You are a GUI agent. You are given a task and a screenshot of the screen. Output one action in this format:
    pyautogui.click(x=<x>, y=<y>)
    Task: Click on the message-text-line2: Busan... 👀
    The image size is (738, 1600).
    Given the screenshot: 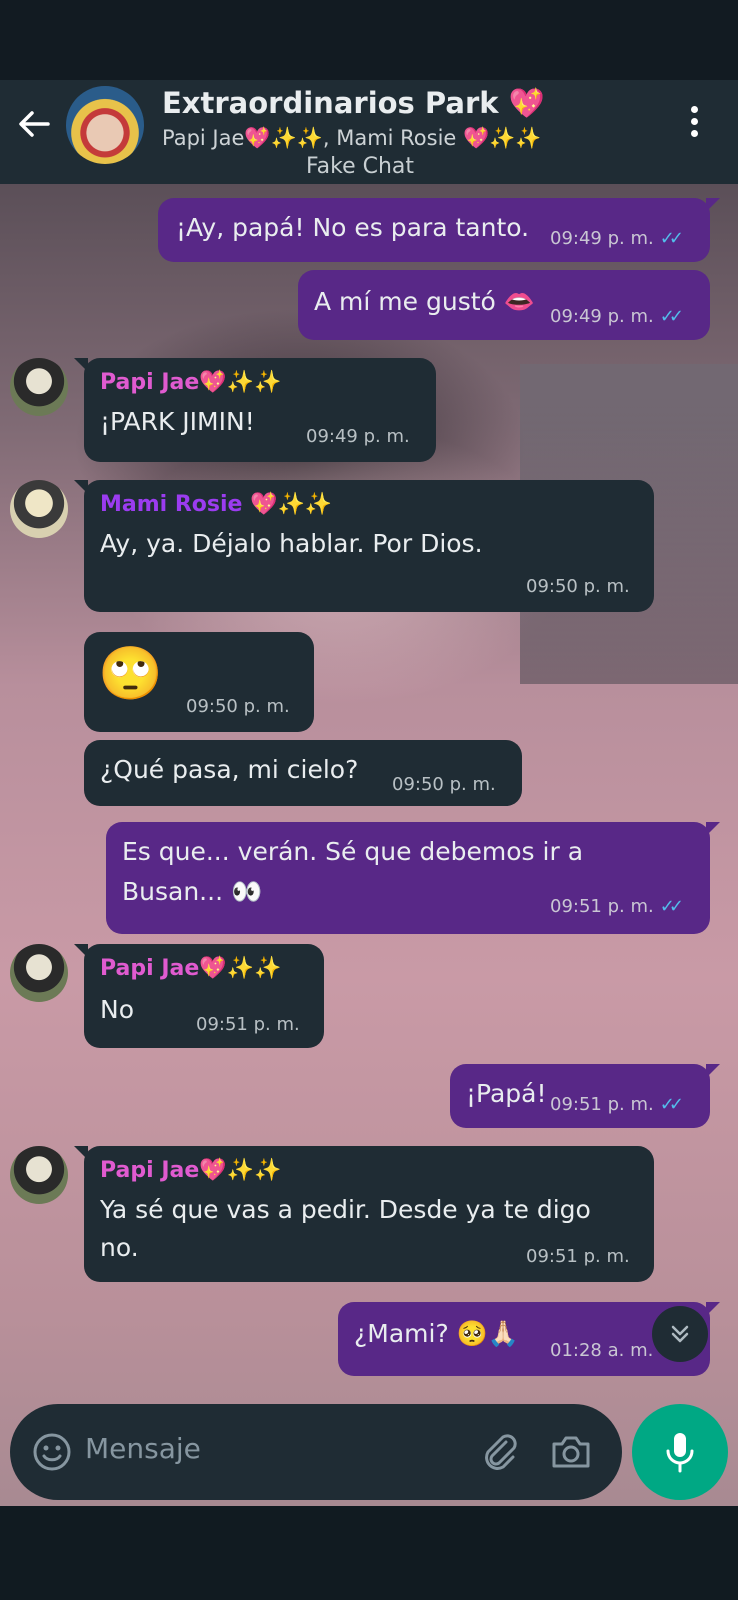 What is the action you would take?
    pyautogui.click(x=192, y=891)
    